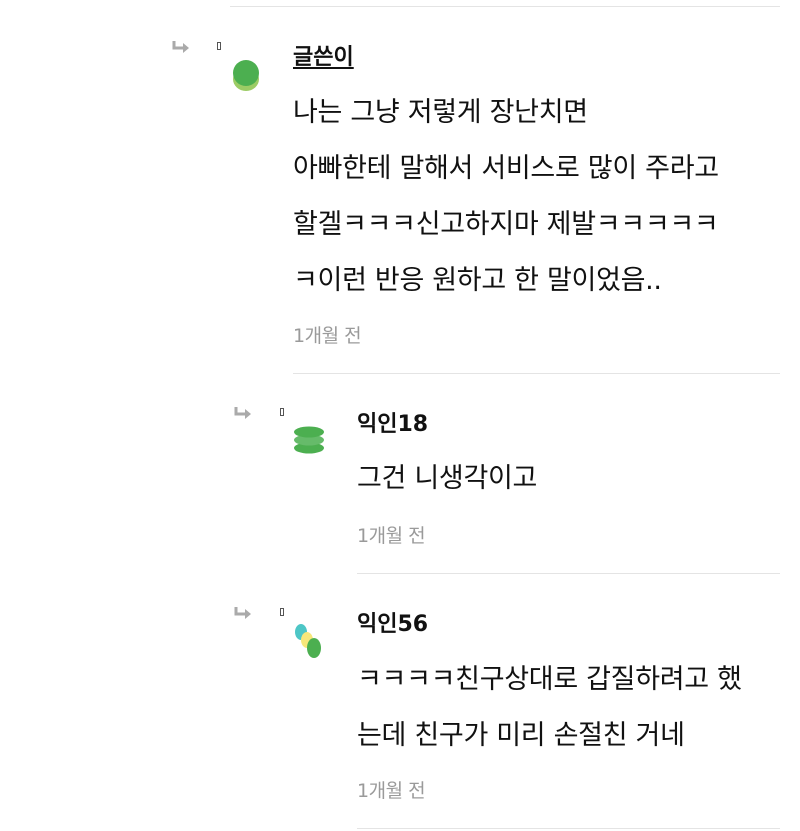  What do you see at coordinates (447, 478) in the screenshot?
I see `comment-text-line: 그건 니생각이고` at bounding box center [447, 478].